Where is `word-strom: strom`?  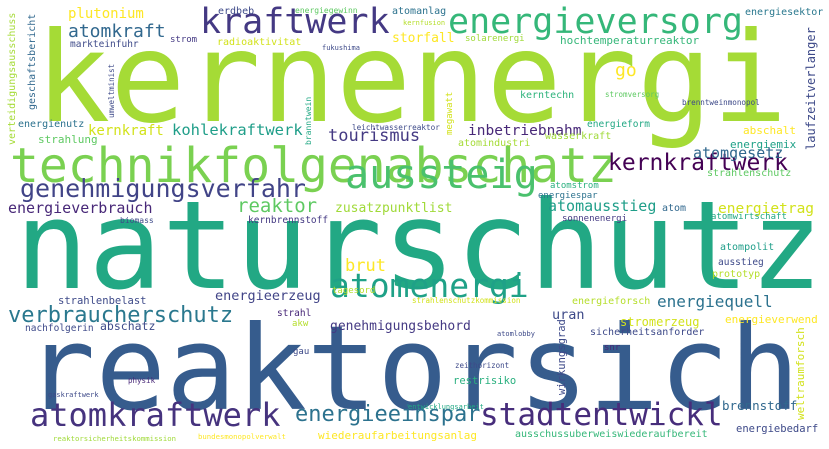
word-strom: strom is located at coordinates (184, 39).